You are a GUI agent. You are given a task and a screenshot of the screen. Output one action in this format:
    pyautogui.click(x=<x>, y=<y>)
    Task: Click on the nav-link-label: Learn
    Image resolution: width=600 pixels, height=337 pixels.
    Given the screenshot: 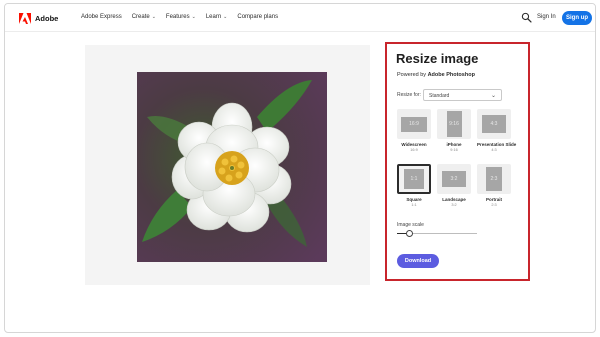 What is the action you would take?
    pyautogui.click(x=213, y=17)
    